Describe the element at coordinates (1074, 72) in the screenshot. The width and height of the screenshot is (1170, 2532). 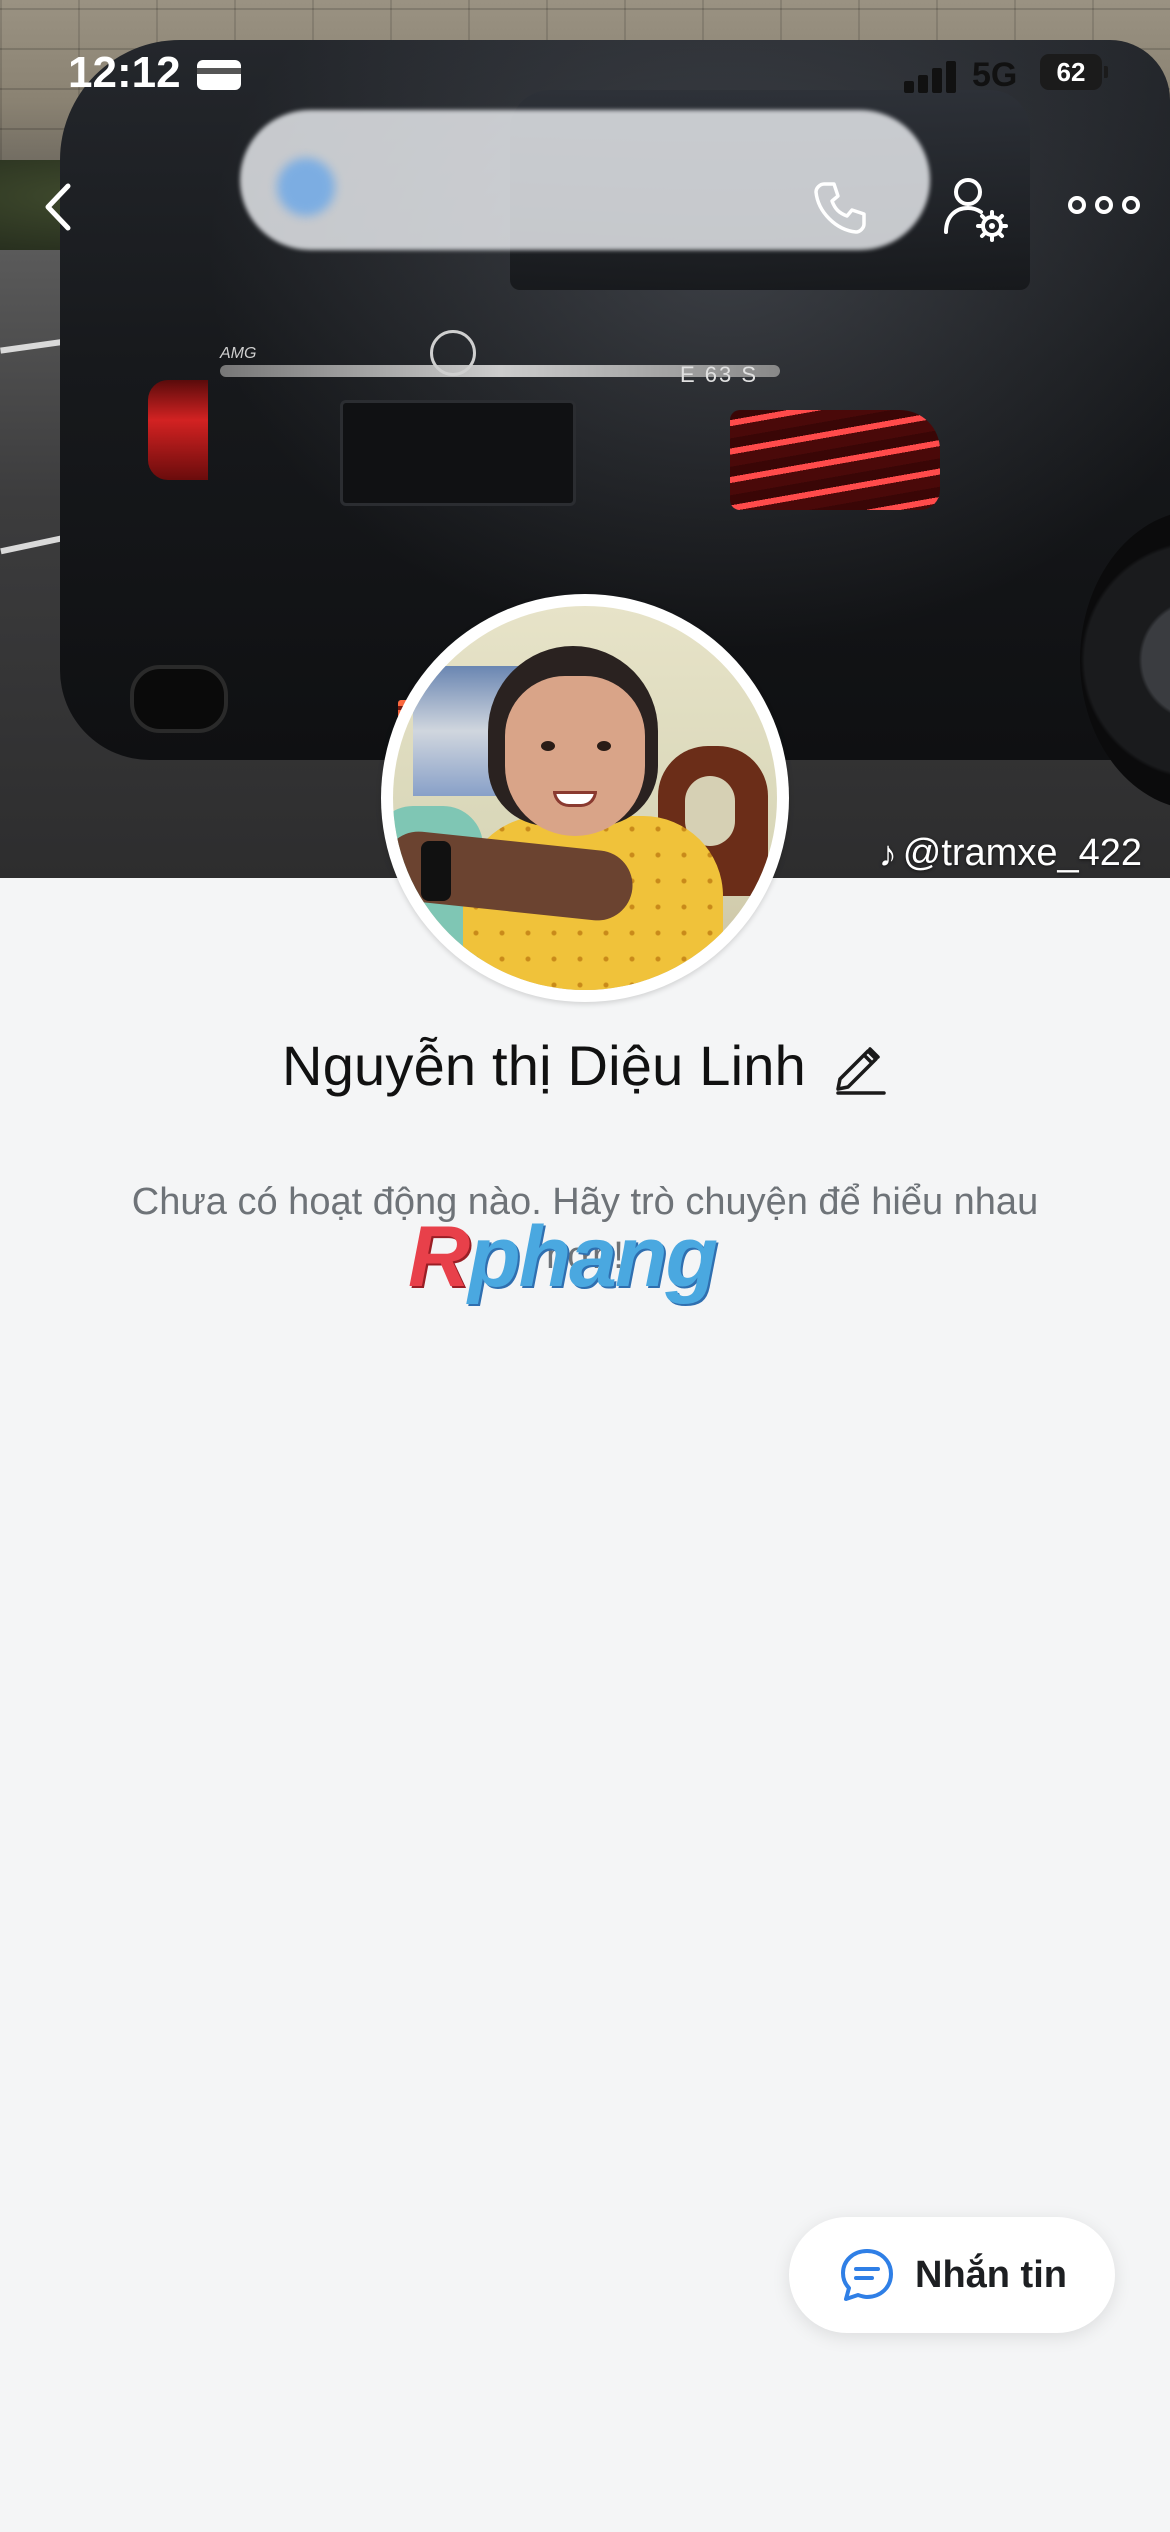
I see `battery-icon: 62` at that location.